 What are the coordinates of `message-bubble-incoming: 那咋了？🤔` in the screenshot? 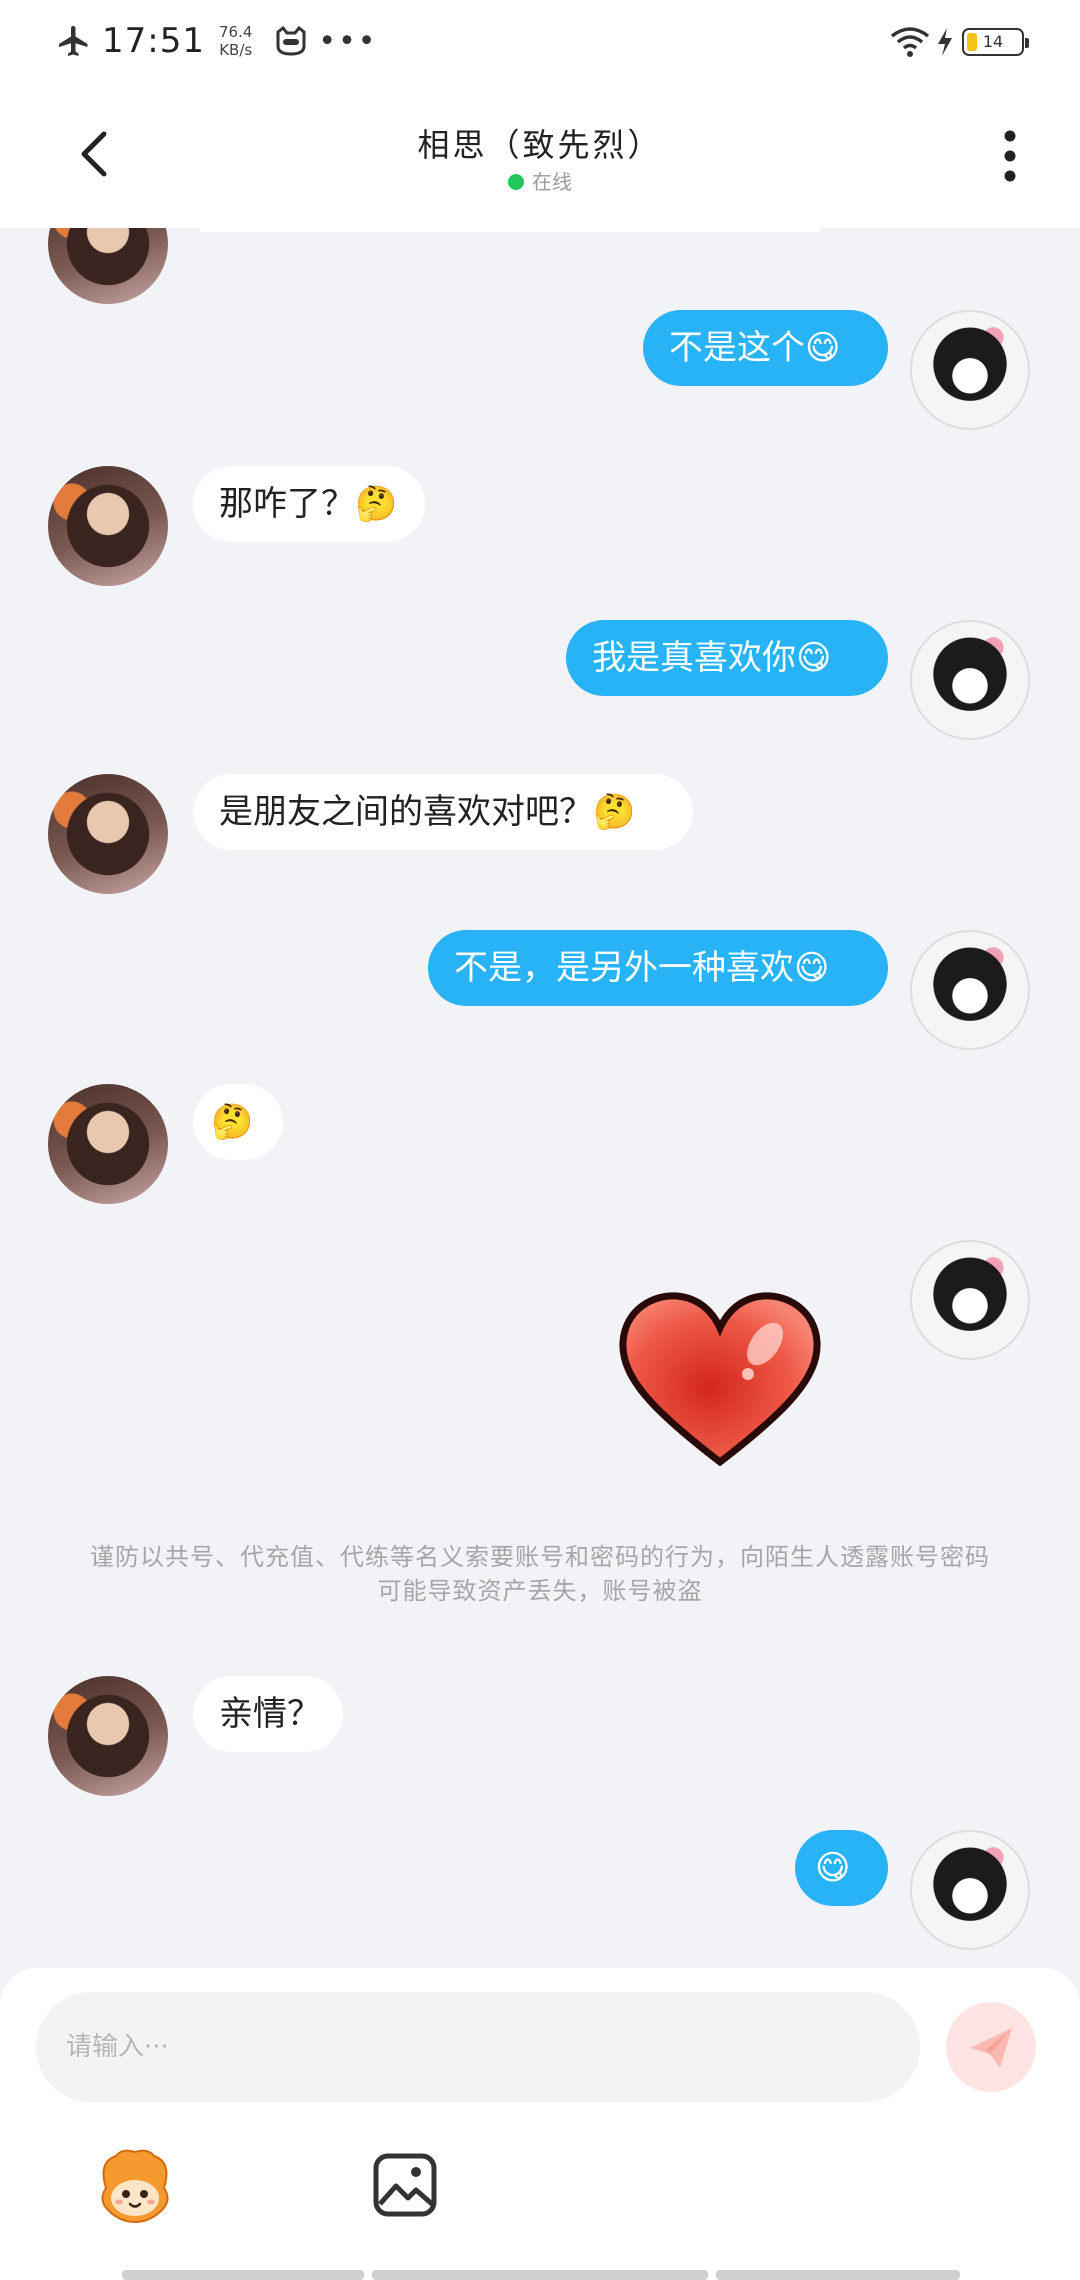 It's located at (309, 504).